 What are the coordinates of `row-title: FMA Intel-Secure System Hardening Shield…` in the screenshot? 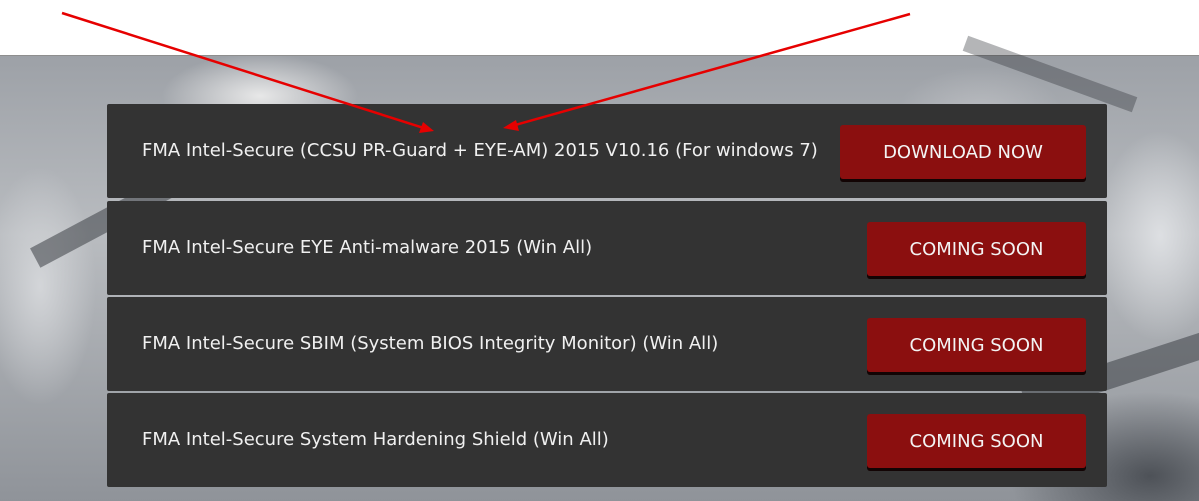 It's located at (375, 439).